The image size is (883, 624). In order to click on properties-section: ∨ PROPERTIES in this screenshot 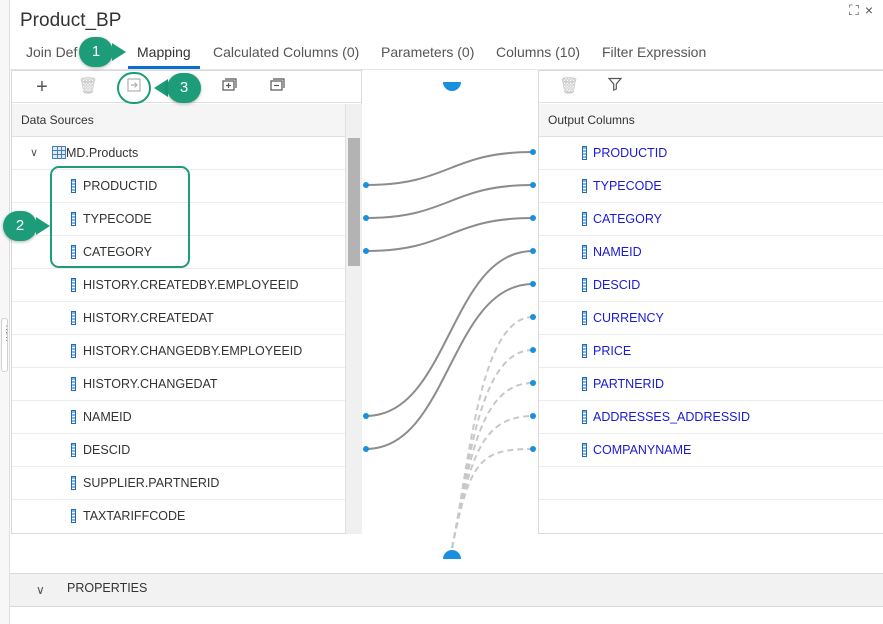, I will do `click(446, 590)`.